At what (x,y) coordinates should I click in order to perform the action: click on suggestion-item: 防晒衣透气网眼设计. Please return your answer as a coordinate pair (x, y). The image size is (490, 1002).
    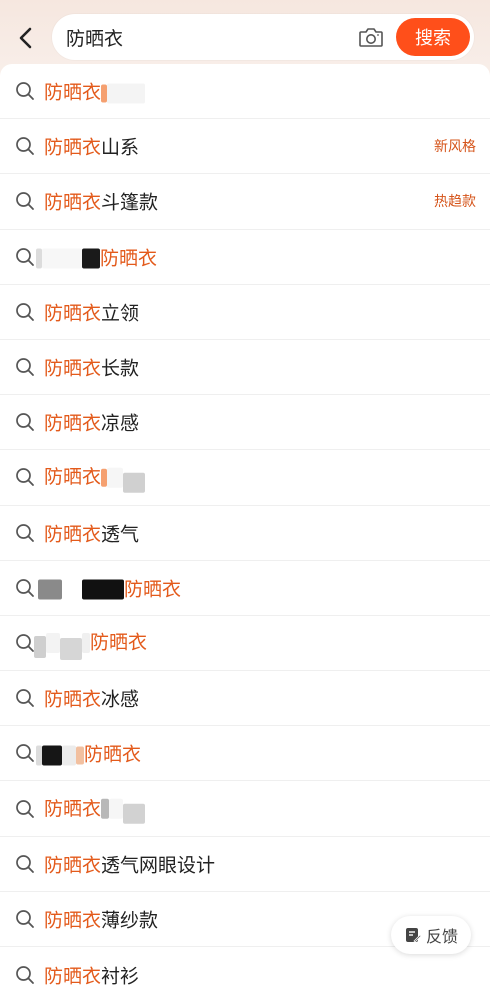
    Looking at the image, I should click on (245, 864).